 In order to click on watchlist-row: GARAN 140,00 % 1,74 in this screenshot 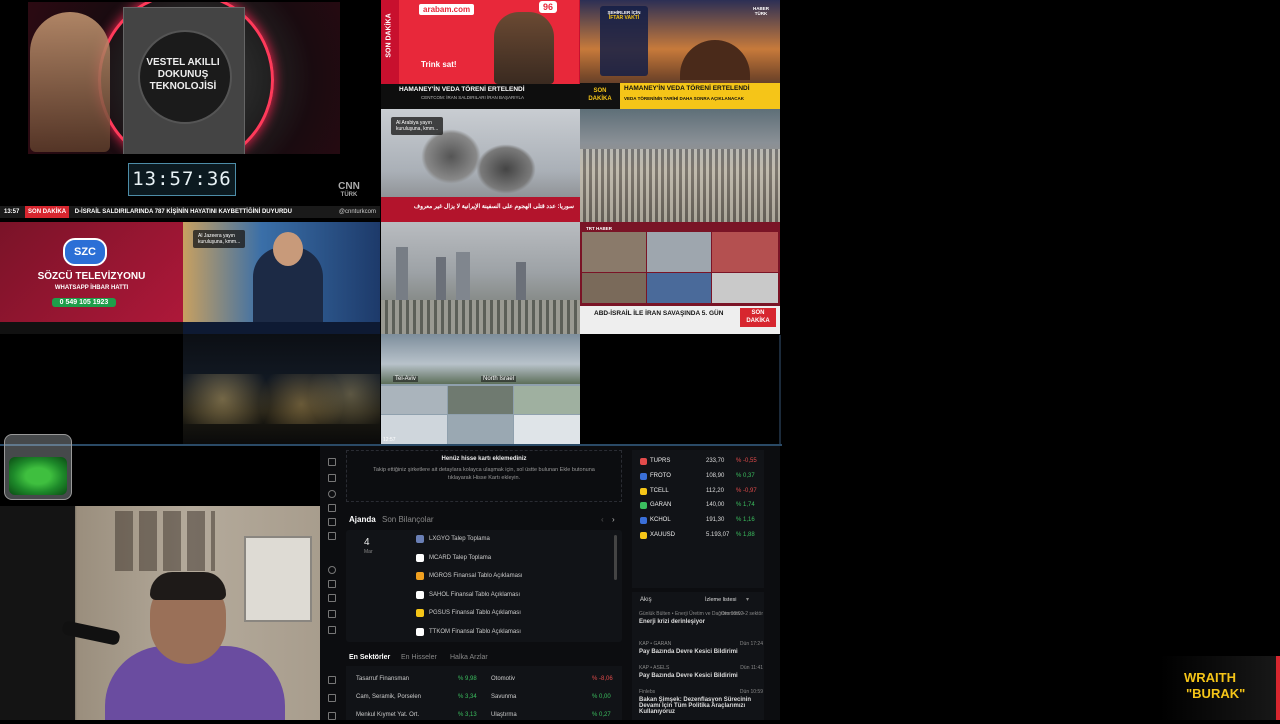, I will do `click(700, 505)`.